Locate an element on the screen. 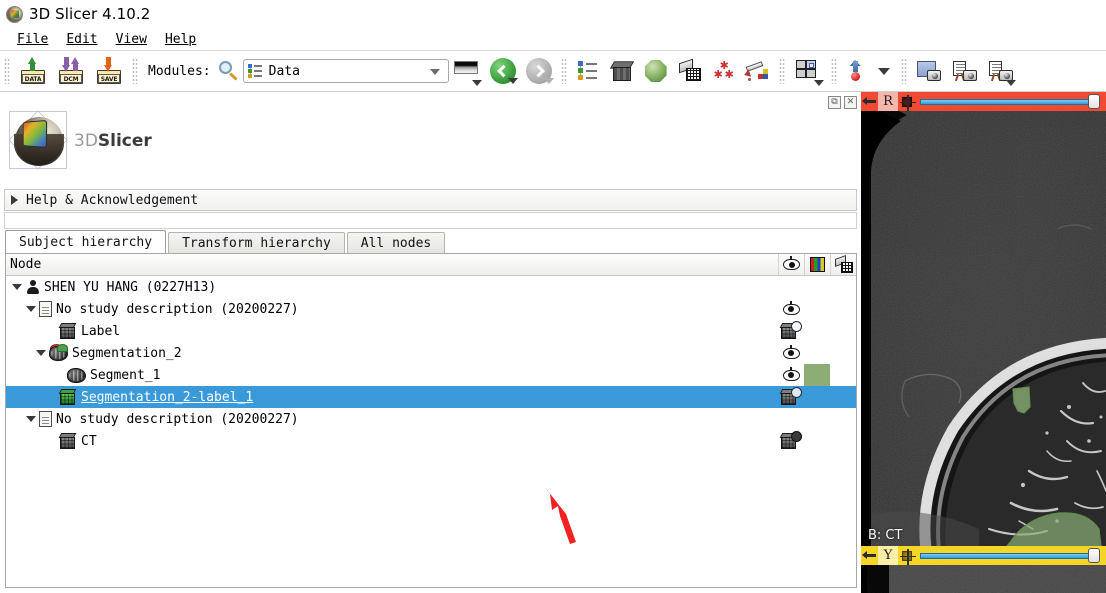 Image resolution: width=1106 pixels, height=593 pixels. row-icons is located at coordinates (817, 397).